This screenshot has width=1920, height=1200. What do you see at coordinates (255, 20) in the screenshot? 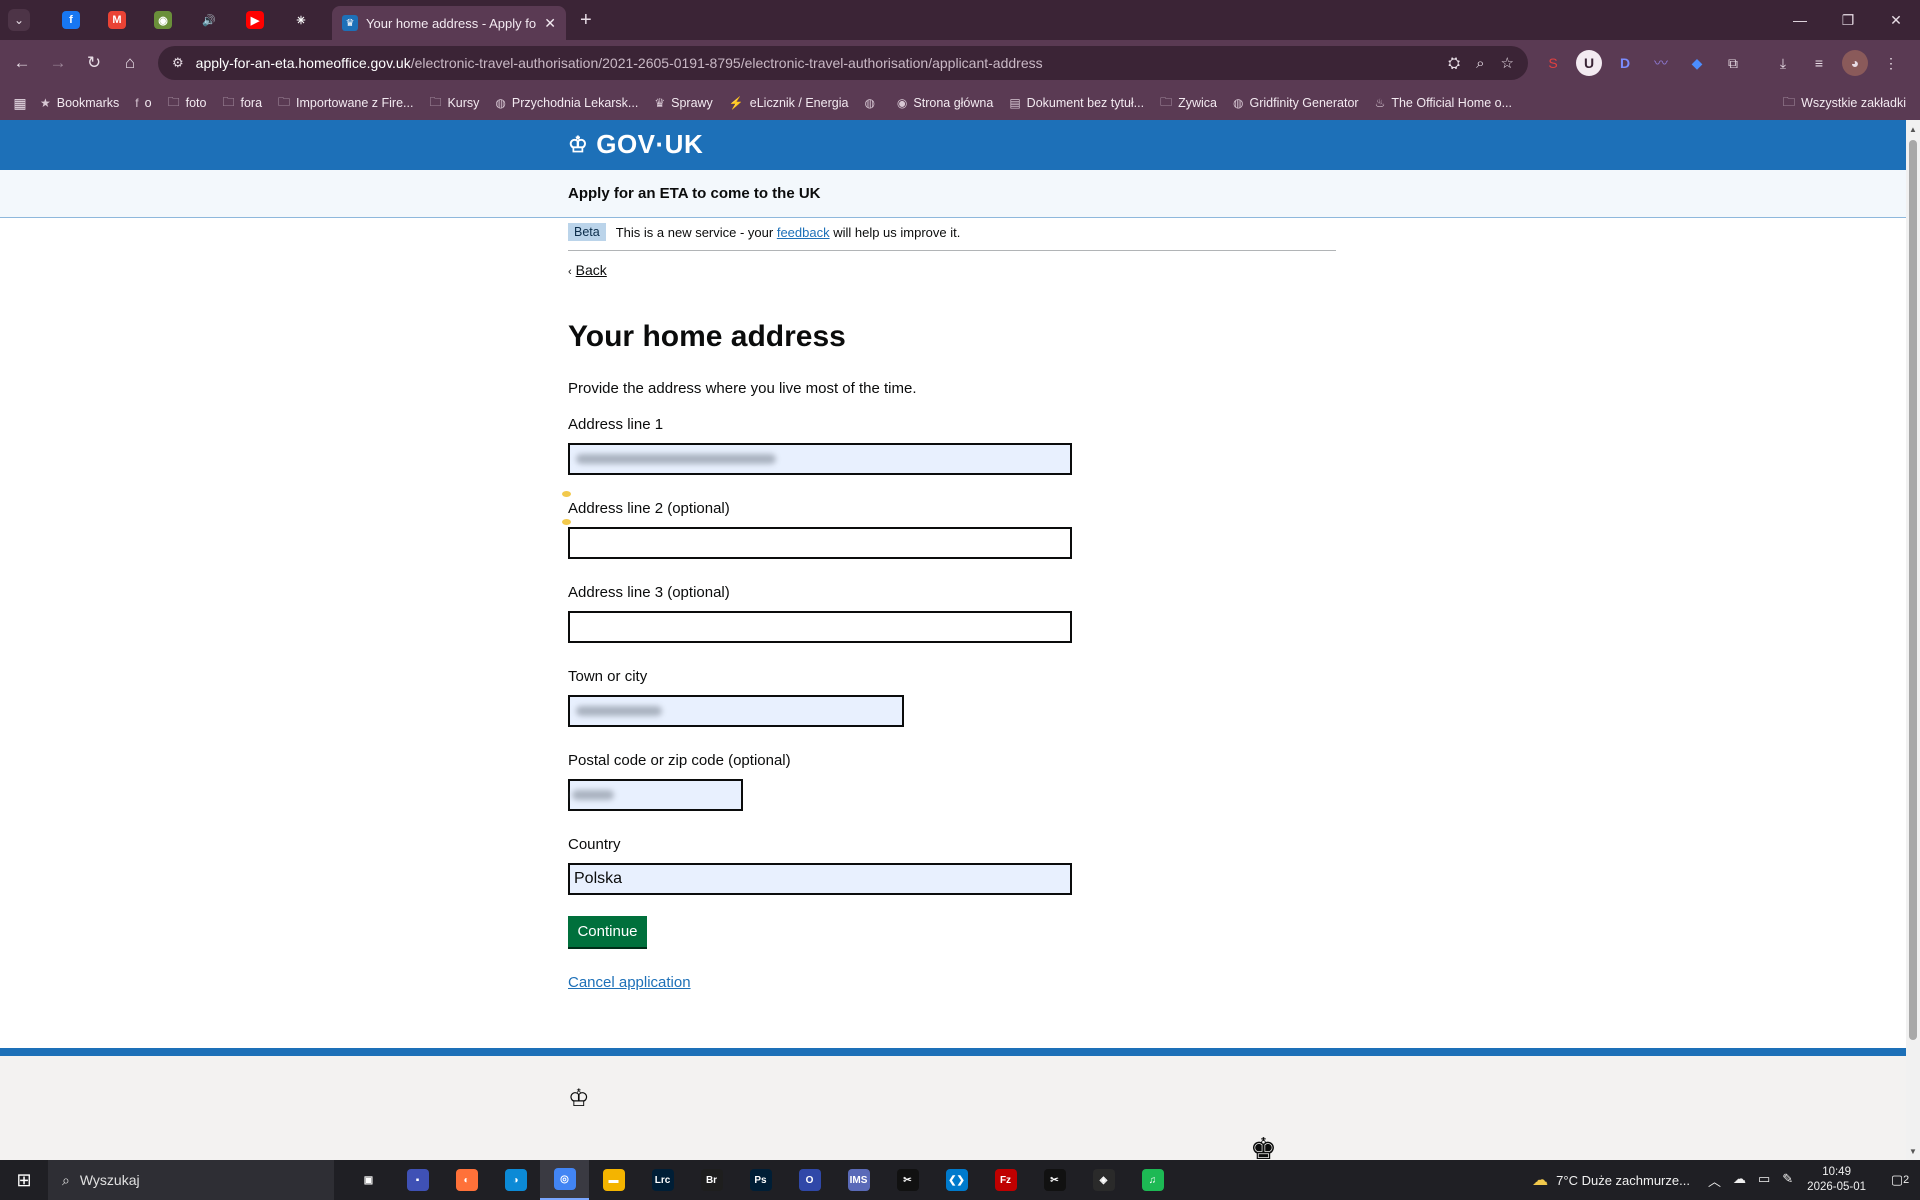
I see `pinned-tab: ▶` at bounding box center [255, 20].